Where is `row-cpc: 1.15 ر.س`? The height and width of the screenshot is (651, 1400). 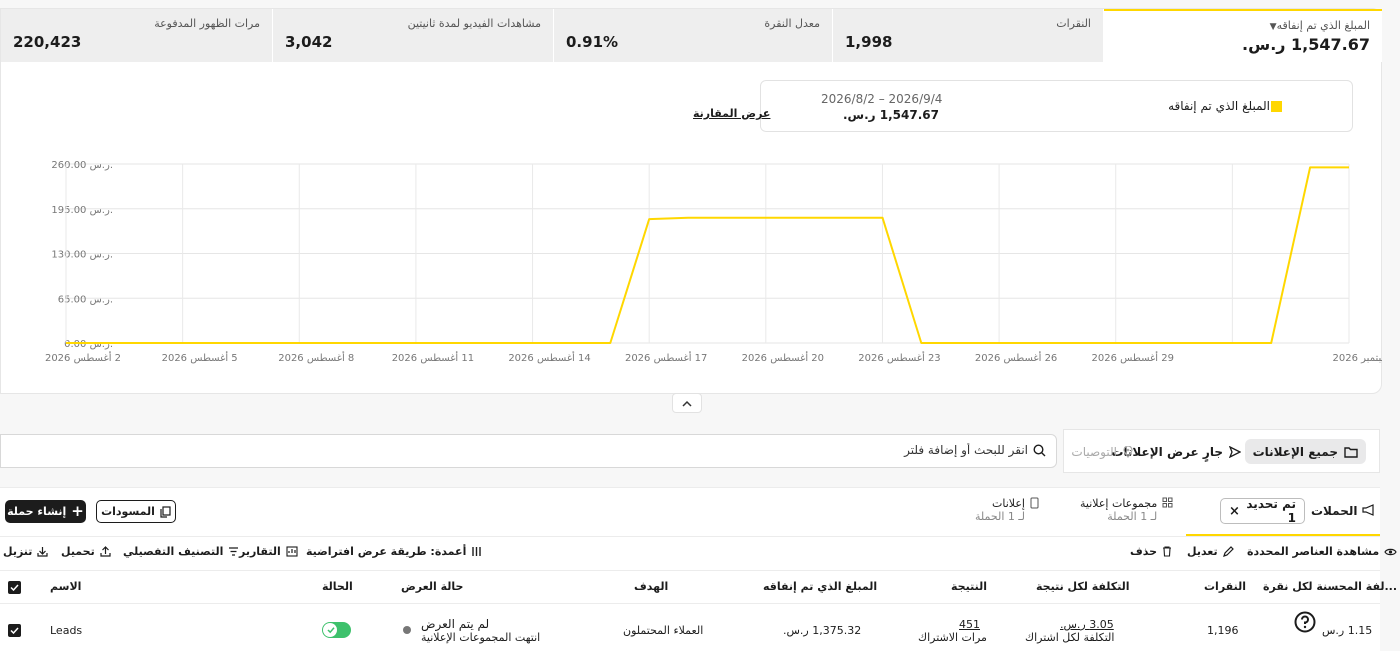 row-cpc: 1.15 ر.س is located at coordinates (1347, 630).